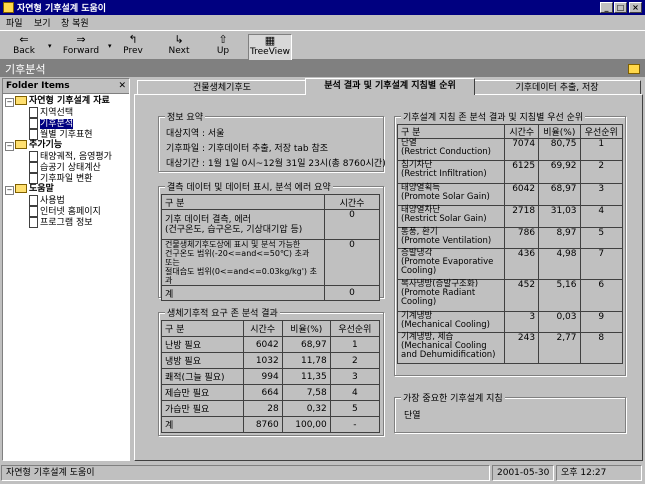 The image size is (645, 484). I want to click on table-cell: 9, so click(601, 322).